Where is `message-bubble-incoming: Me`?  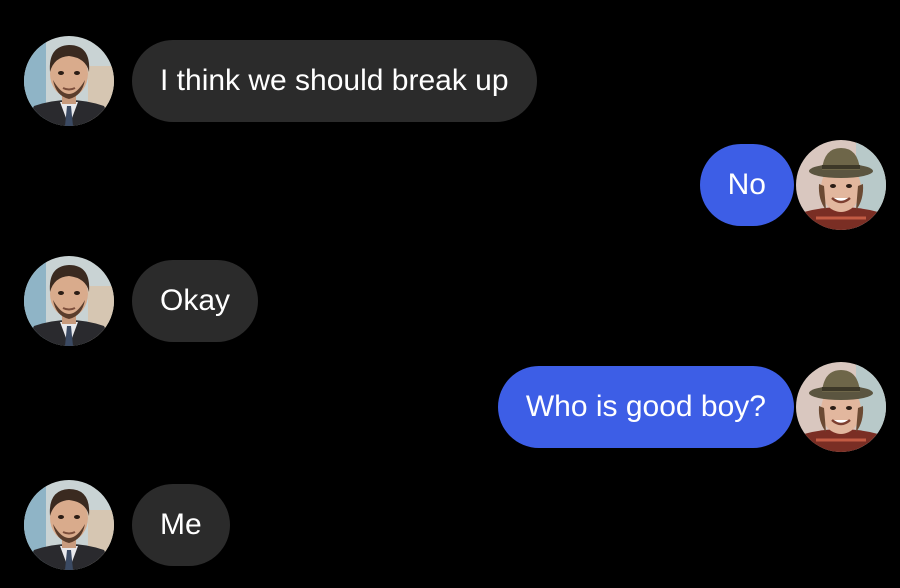 message-bubble-incoming: Me is located at coordinates (181, 525).